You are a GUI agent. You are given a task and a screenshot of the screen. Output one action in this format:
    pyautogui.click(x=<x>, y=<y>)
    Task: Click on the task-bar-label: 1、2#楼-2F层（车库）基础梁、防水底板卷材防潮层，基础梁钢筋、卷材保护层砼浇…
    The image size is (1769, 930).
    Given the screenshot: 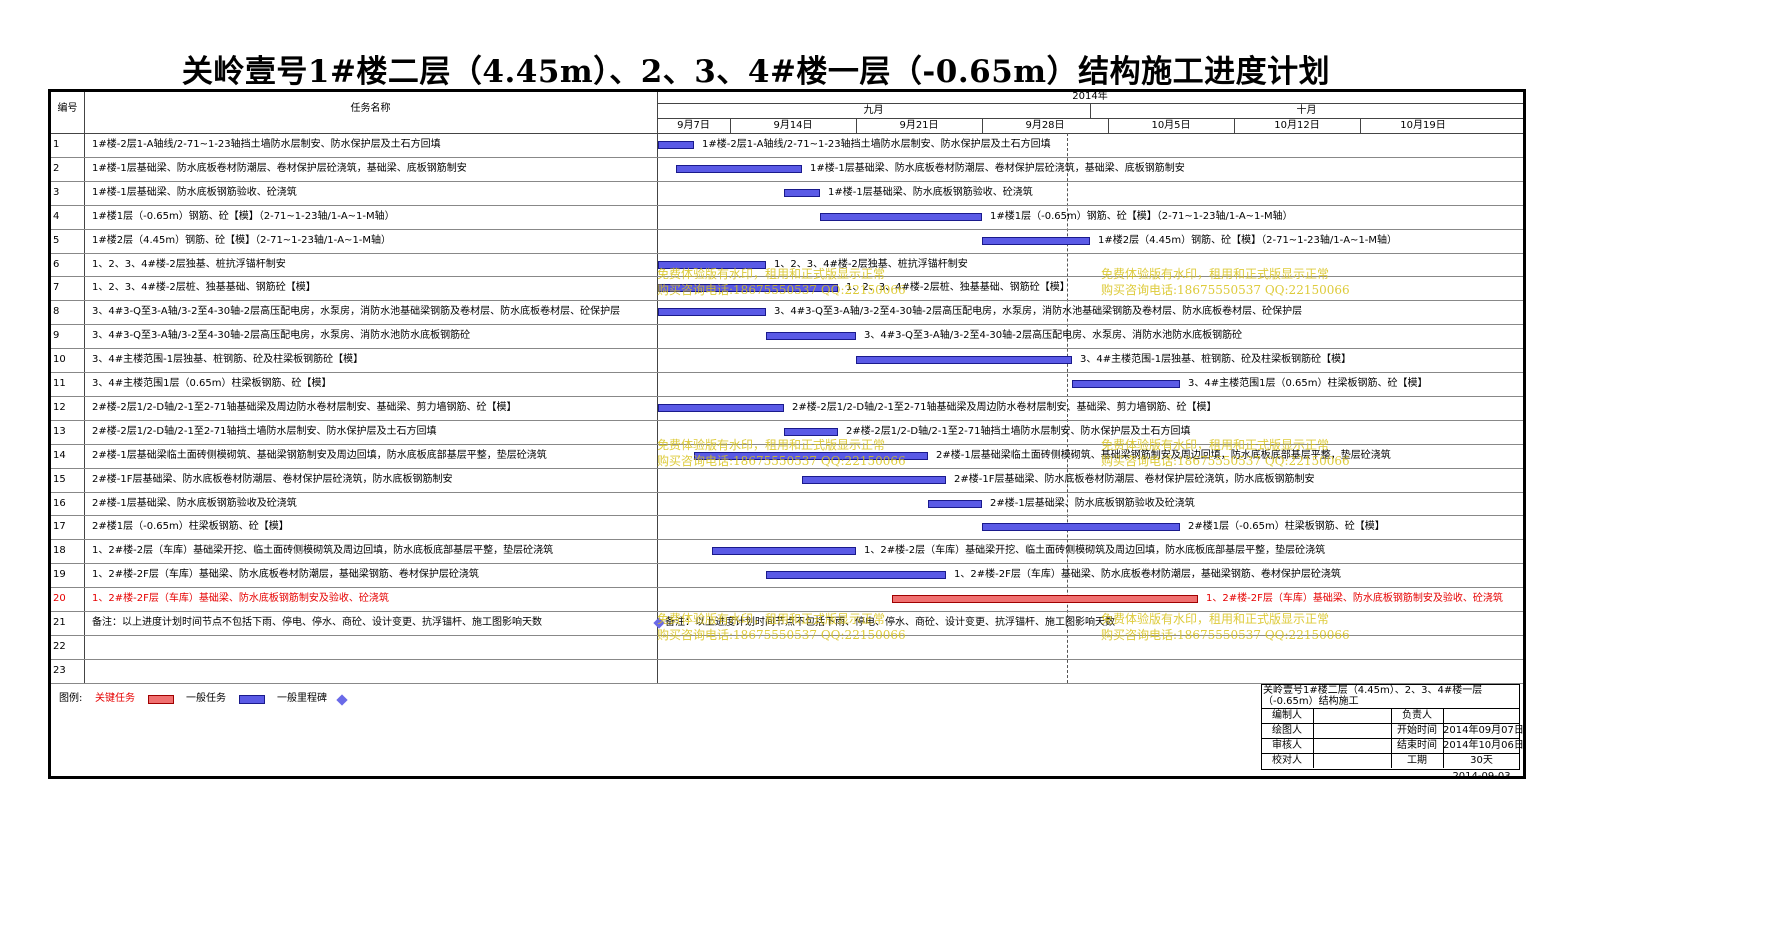 What is the action you would take?
    pyautogui.click(x=1147, y=575)
    